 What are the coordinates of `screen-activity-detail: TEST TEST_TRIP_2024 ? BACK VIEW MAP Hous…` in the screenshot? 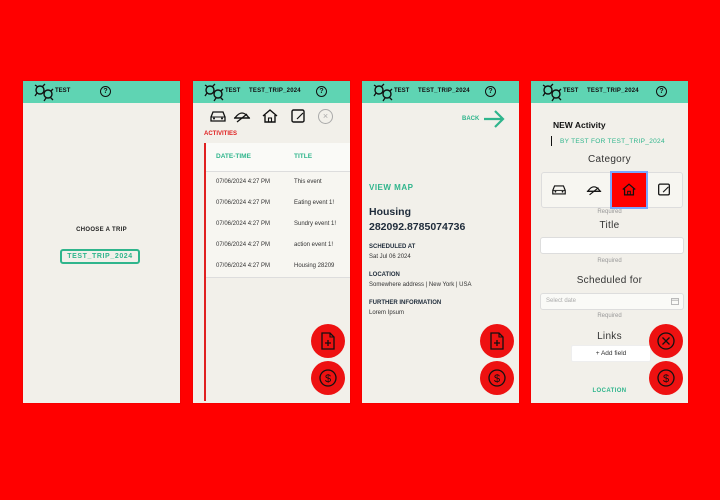 It's located at (440, 242).